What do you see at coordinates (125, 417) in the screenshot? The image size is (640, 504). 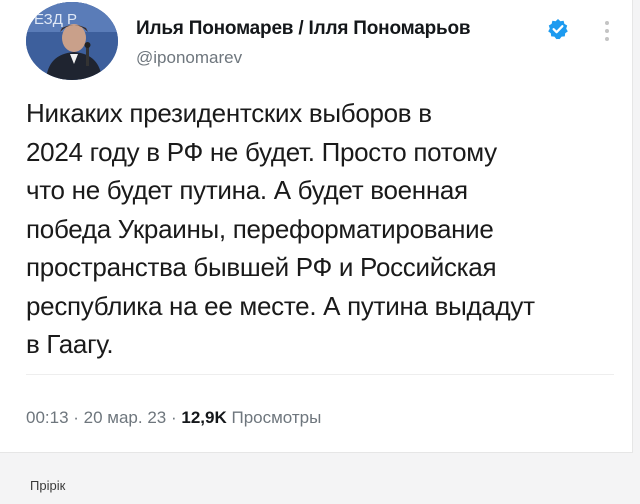 I see `tweet-date: 20 мар. 23` at bounding box center [125, 417].